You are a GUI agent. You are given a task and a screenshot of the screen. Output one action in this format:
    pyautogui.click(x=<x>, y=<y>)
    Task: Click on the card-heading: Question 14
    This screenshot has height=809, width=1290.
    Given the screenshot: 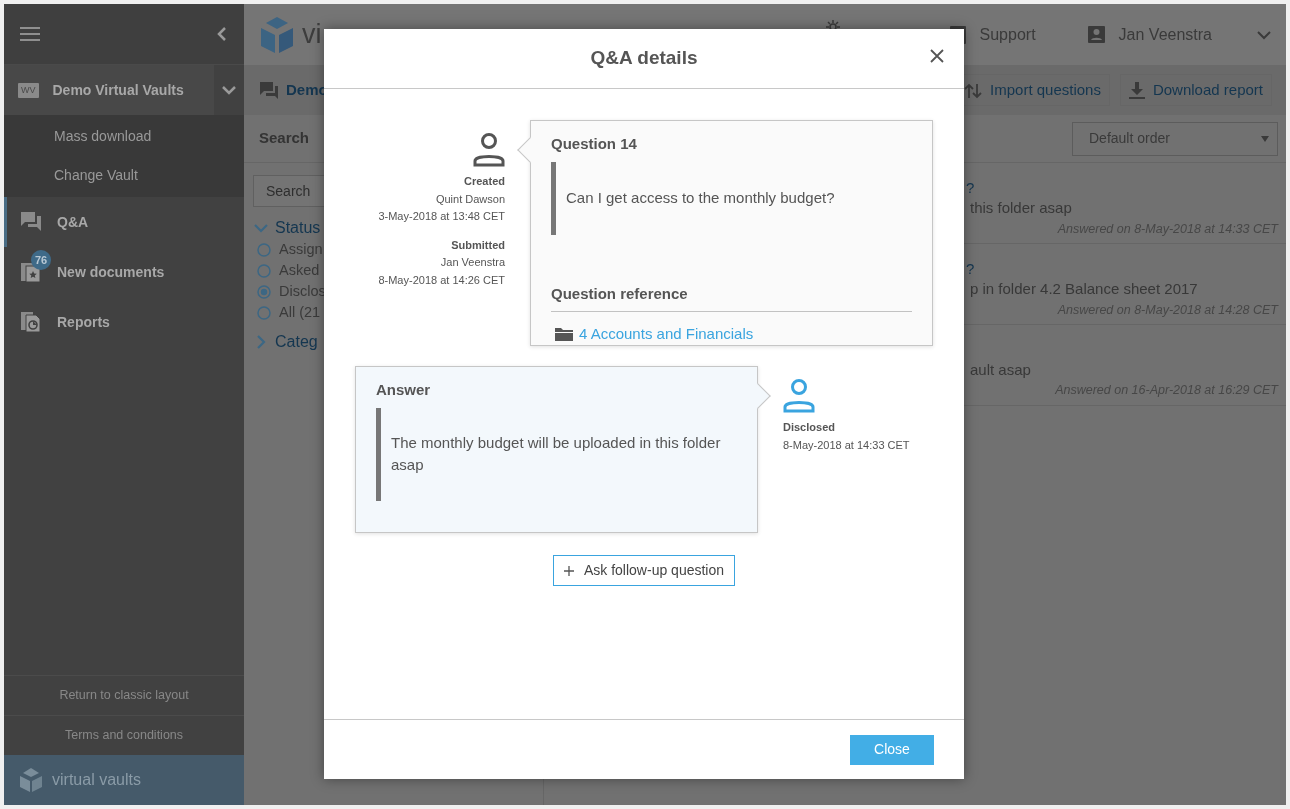 What is the action you would take?
    pyautogui.click(x=594, y=144)
    